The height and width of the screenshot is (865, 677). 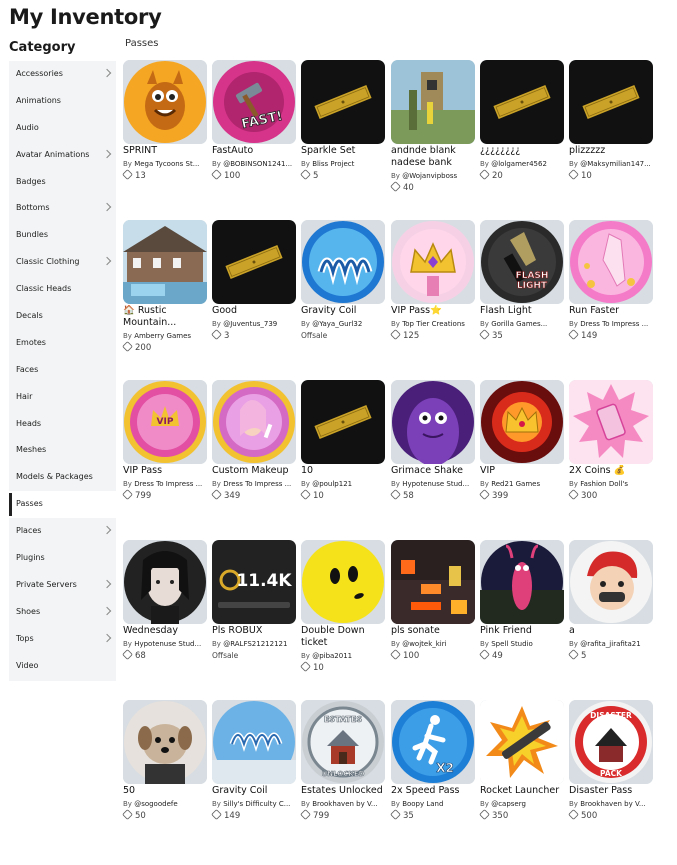 What do you see at coordinates (254, 311) in the screenshot?
I see `item-name: Good` at bounding box center [254, 311].